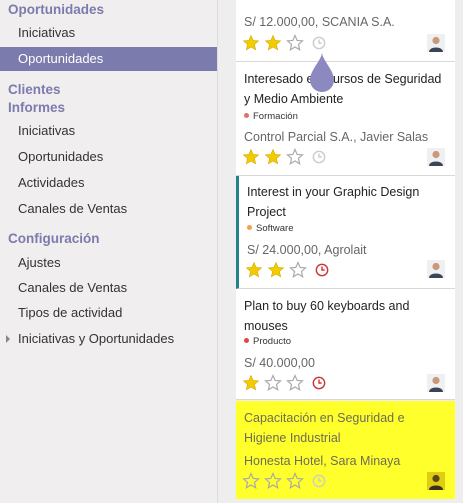 The height and width of the screenshot is (503, 463). I want to click on sidebar-item-informes-oportunidades: Oportunidades, so click(108, 157).